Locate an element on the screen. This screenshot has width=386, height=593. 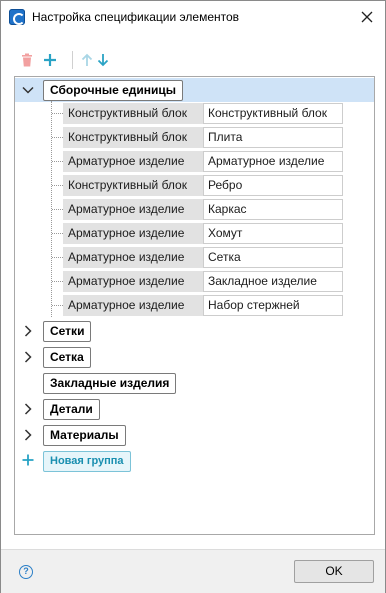
trash-icon is located at coordinates (27, 60).